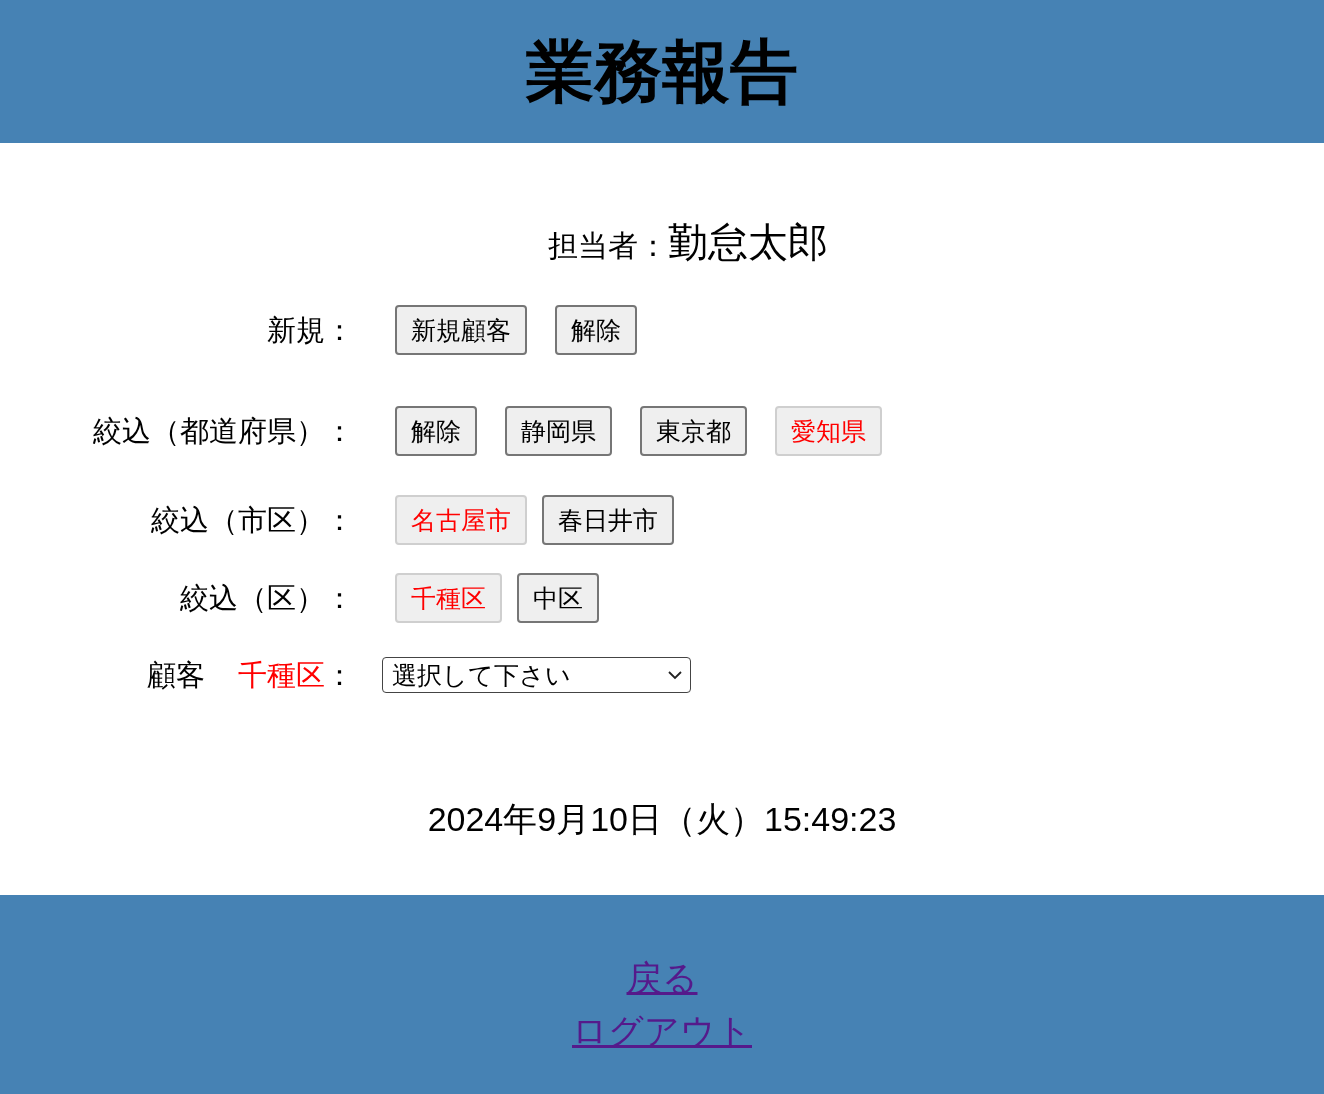 Image resolution: width=1324 pixels, height=1094 pixels. I want to click on filter-label: 絞込（区）：, so click(267, 598).